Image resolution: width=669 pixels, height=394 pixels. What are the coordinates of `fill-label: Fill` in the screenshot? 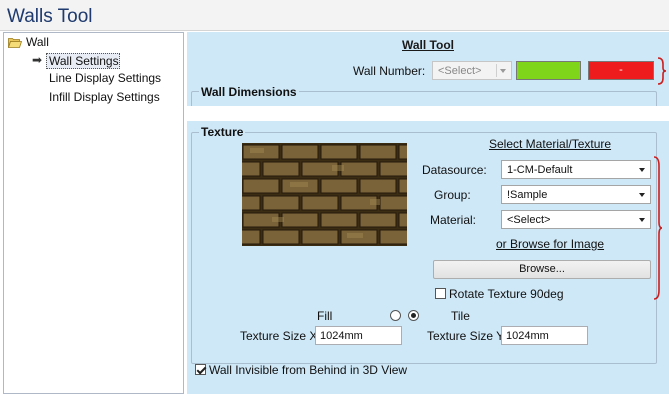 It's located at (325, 316).